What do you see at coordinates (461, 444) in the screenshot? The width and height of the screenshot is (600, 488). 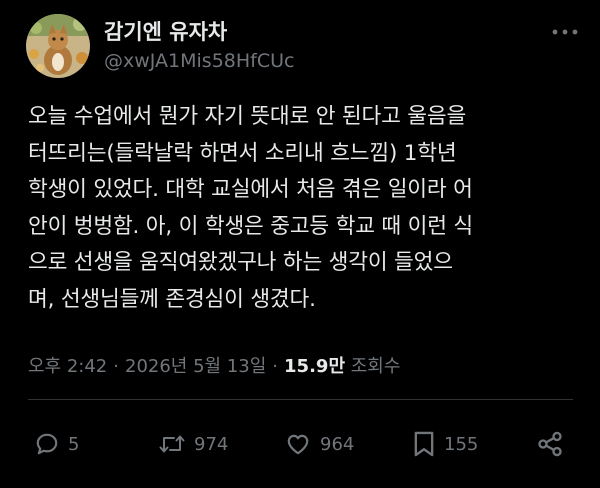 I see `bookmark-count: 155` at bounding box center [461, 444].